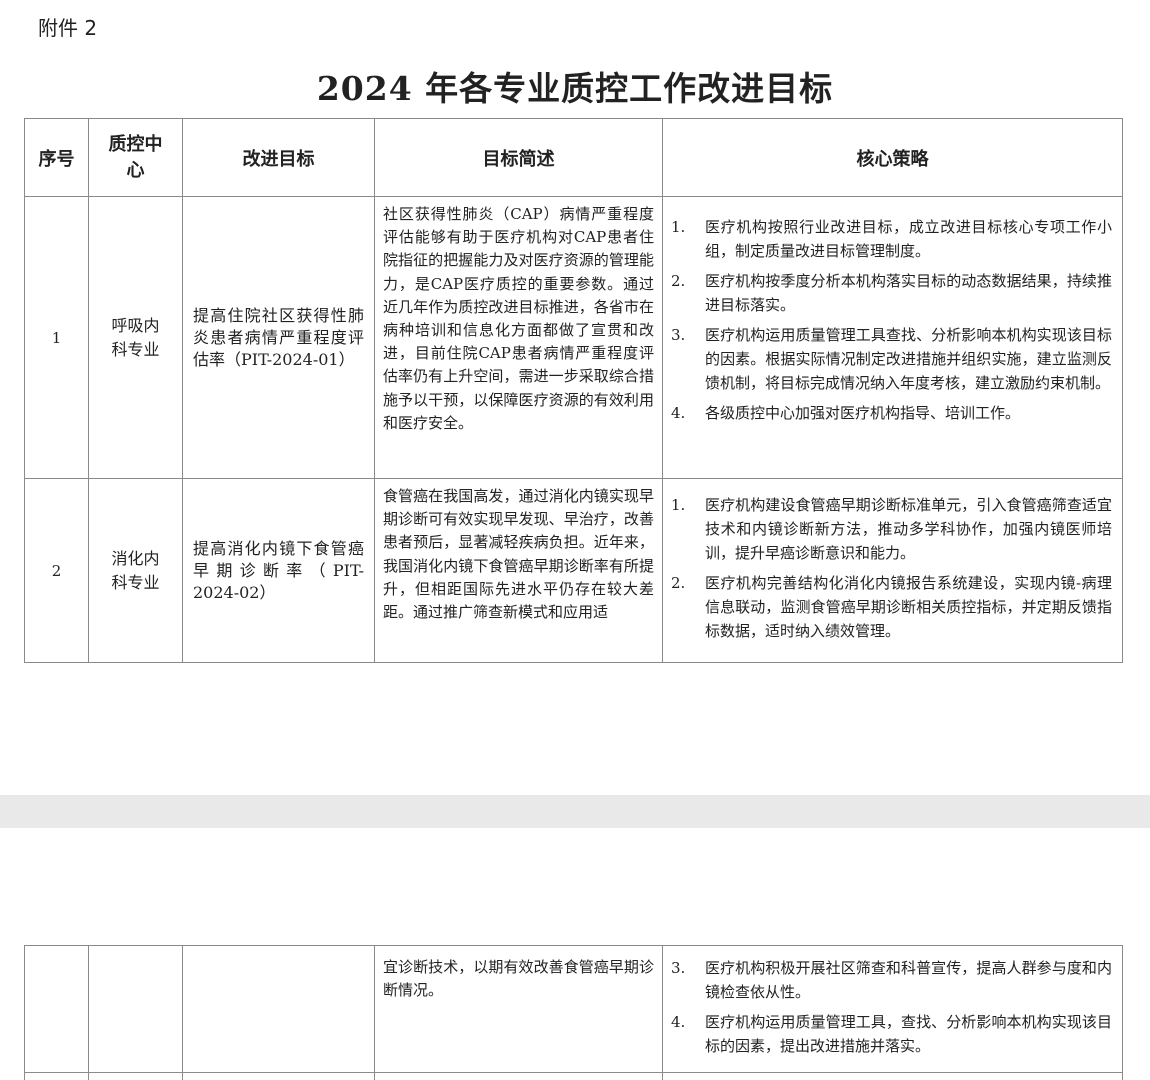 The width and height of the screenshot is (1150, 1080). Describe the element at coordinates (846, 413) in the screenshot. I see `strategy-item: 4. 各级质控中心加强对医疗机构指导、培训工作。` at that location.